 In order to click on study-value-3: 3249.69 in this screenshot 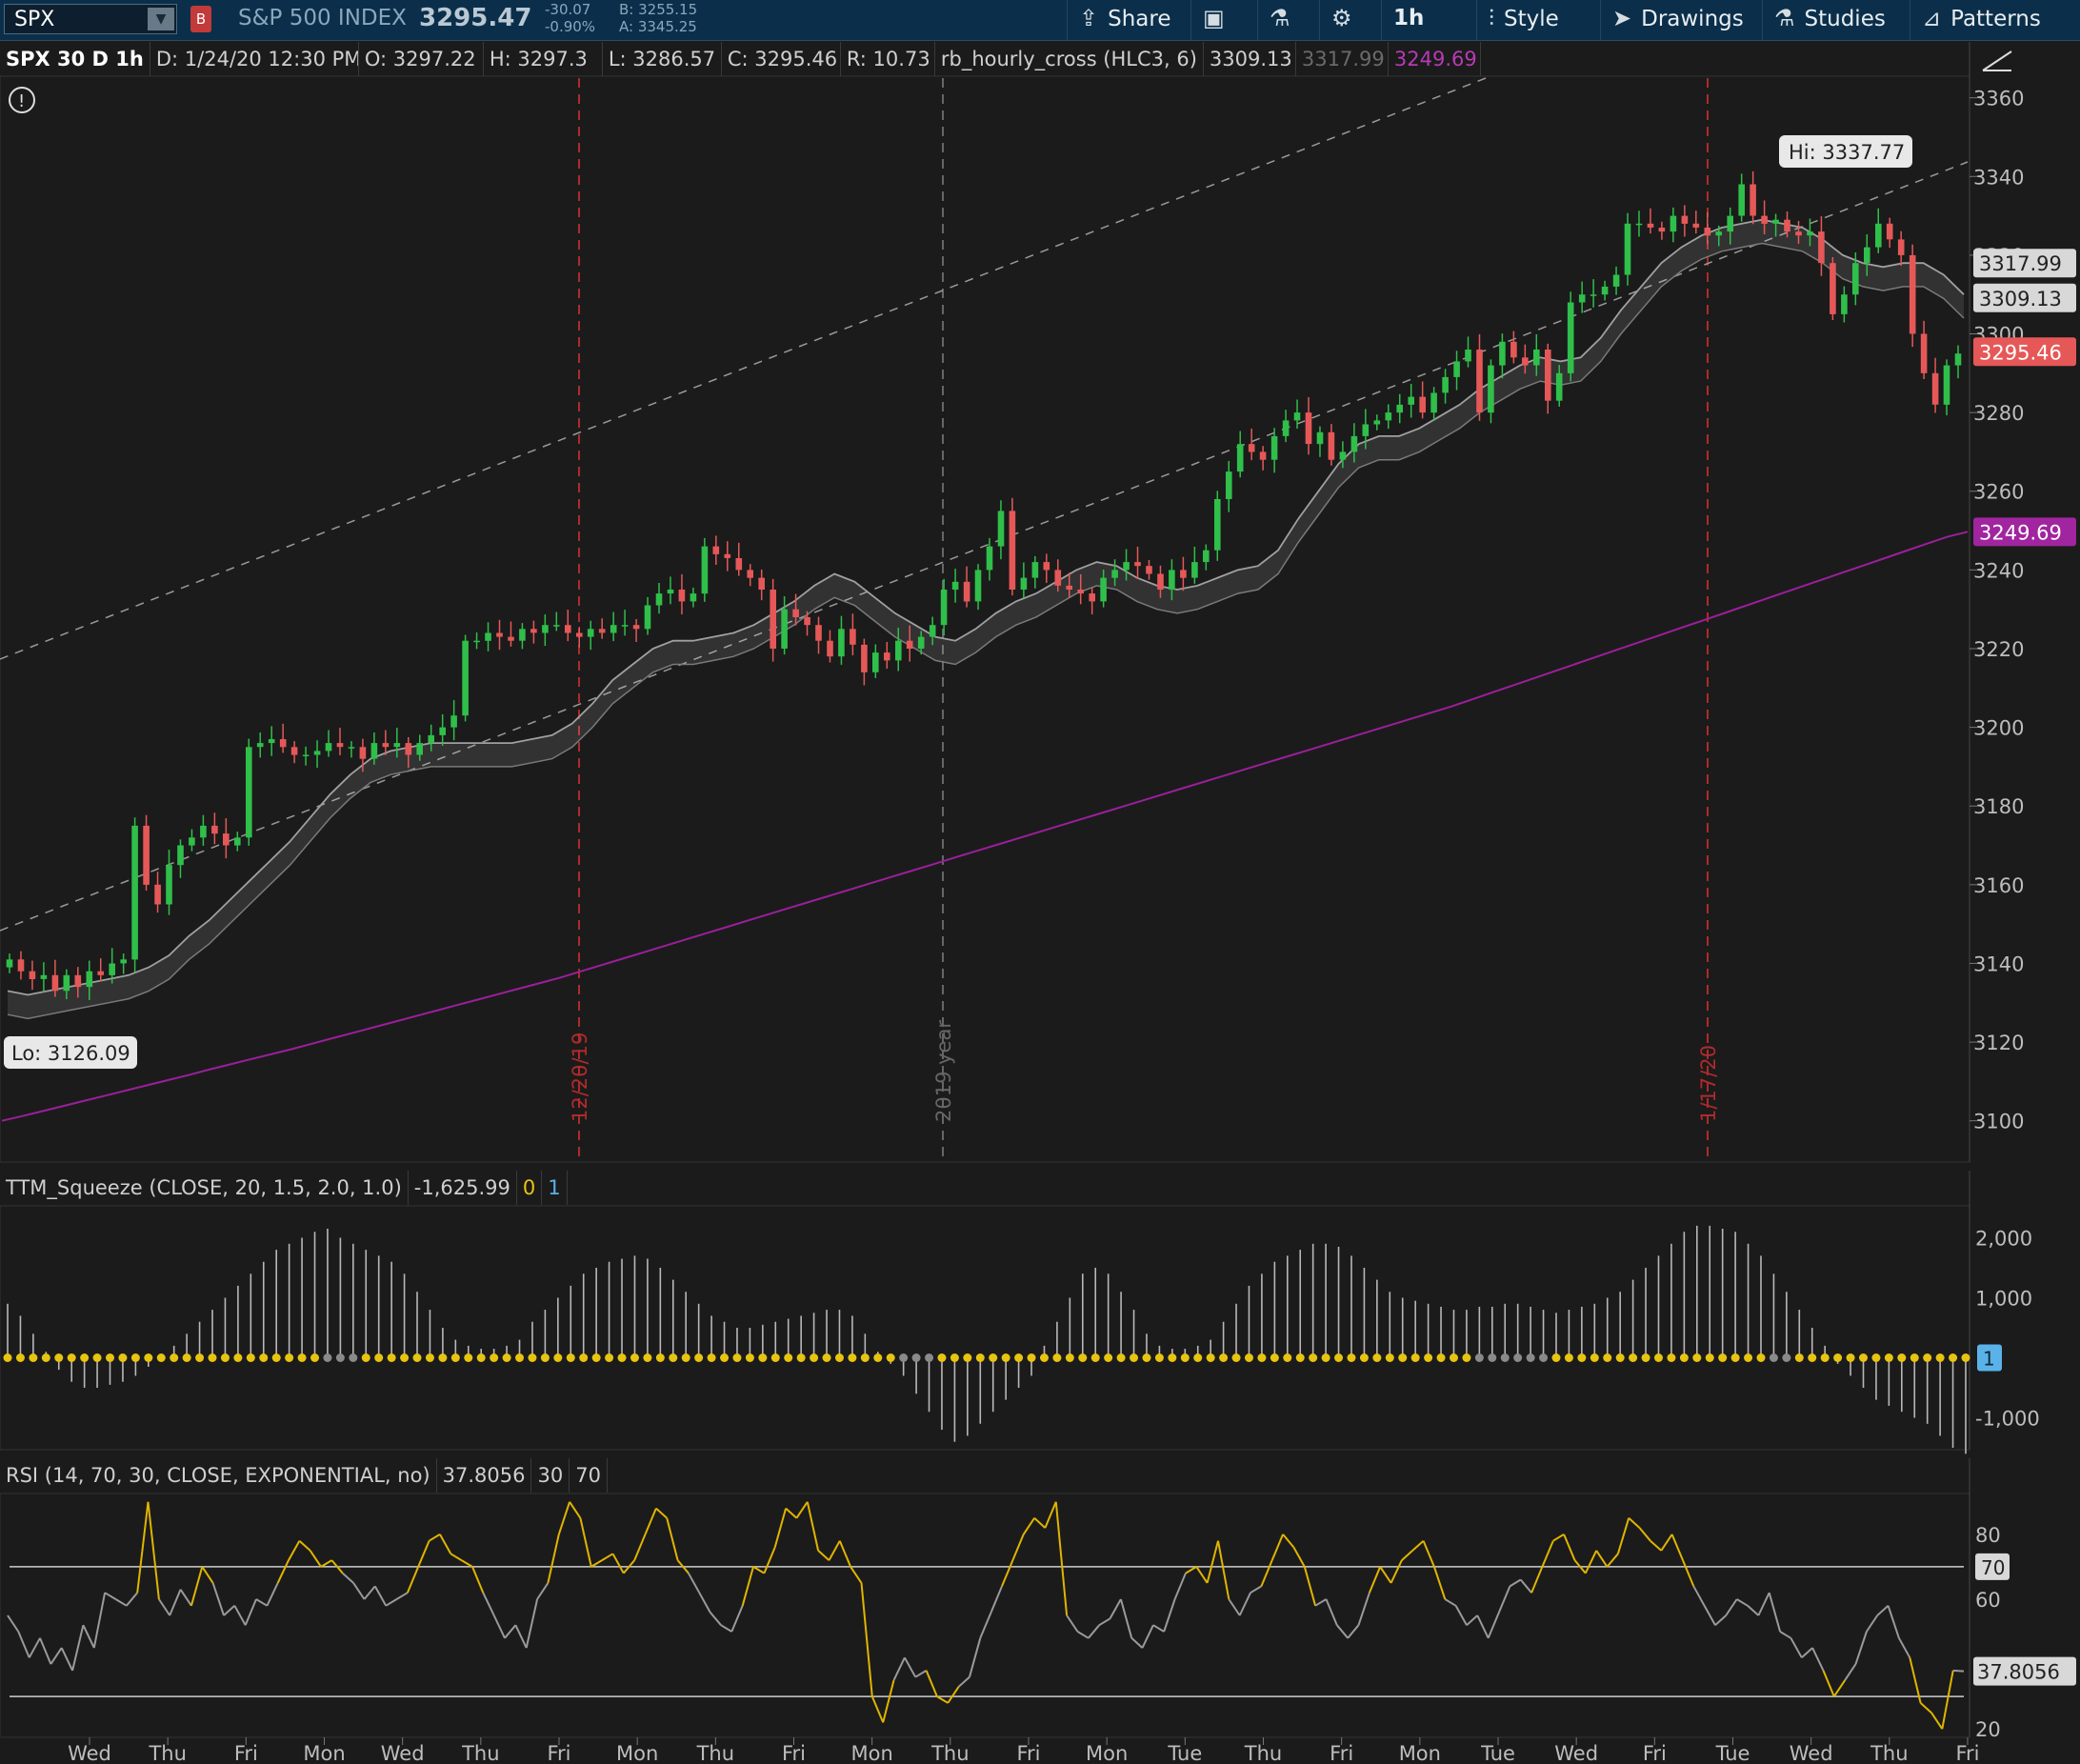, I will do `click(1435, 59)`.